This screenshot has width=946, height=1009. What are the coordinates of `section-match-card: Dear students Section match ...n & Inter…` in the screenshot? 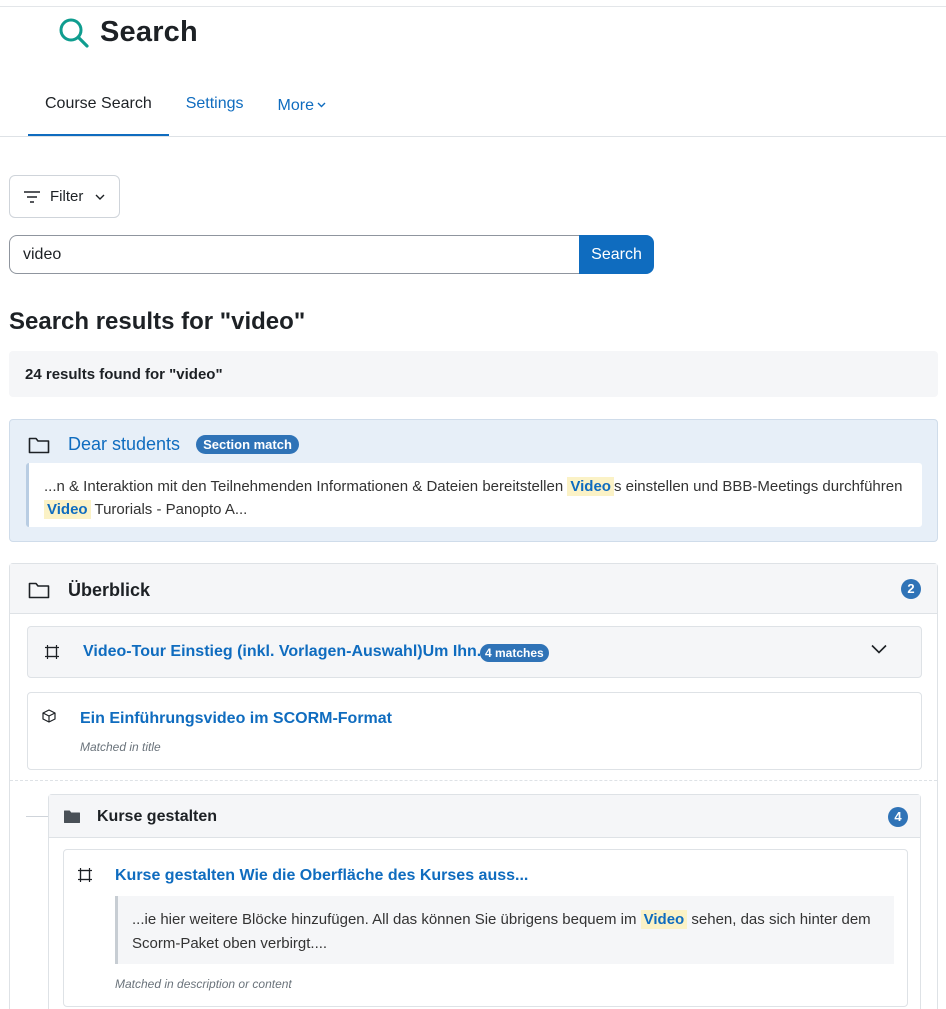 It's located at (473, 480).